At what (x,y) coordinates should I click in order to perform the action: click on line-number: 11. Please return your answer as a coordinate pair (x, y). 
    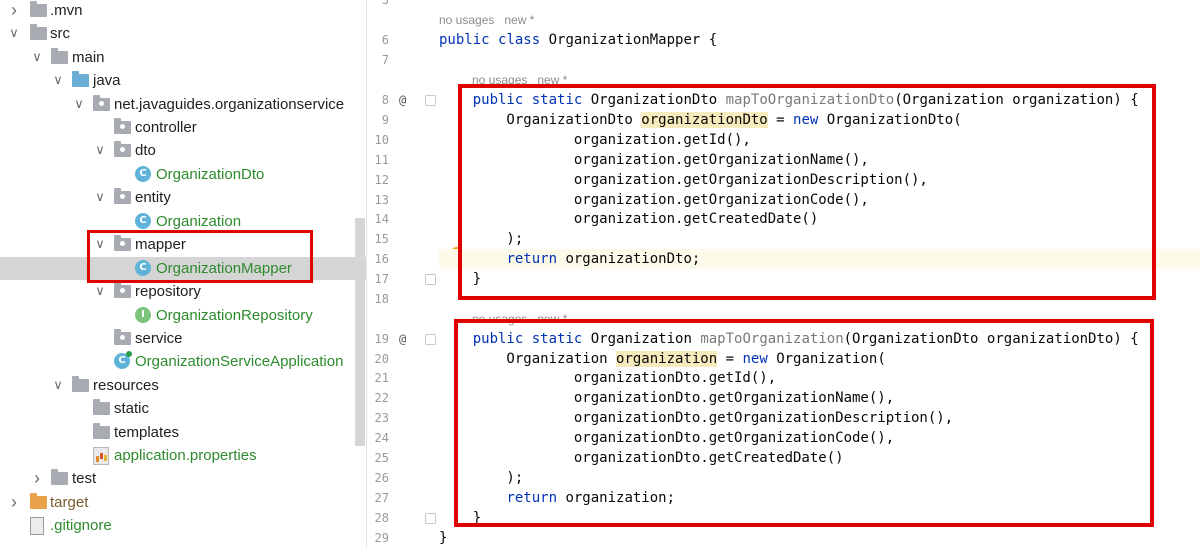
    Looking at the image, I should click on (381, 160).